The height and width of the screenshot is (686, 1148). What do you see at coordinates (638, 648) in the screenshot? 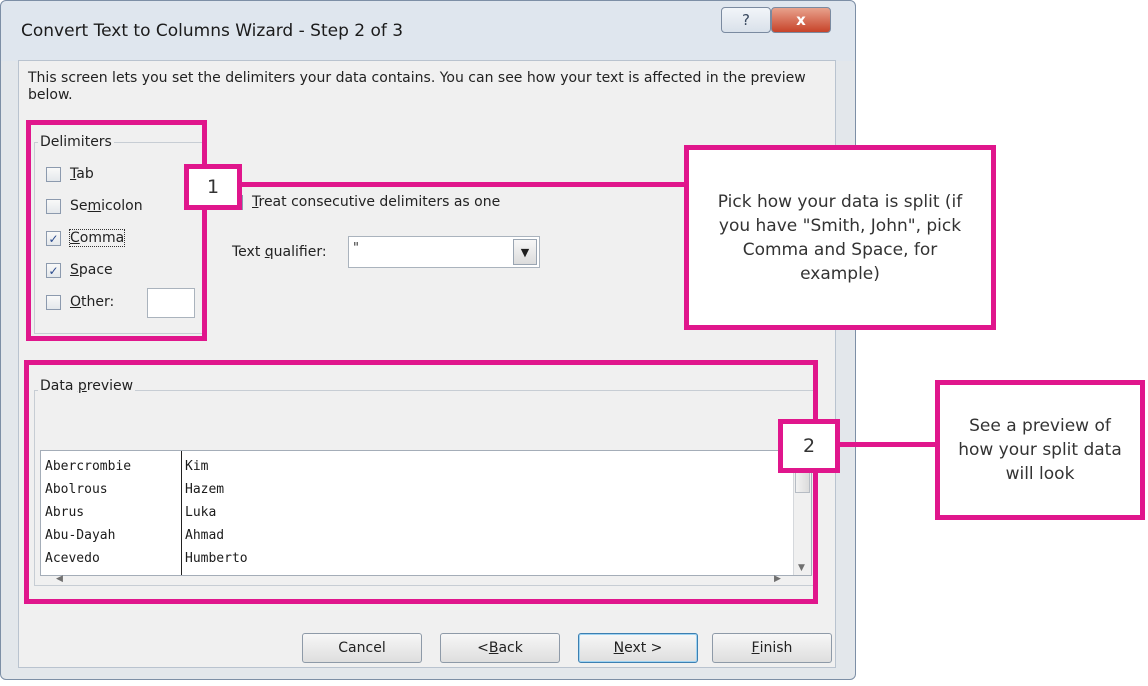
I see `next-button: Next >` at bounding box center [638, 648].